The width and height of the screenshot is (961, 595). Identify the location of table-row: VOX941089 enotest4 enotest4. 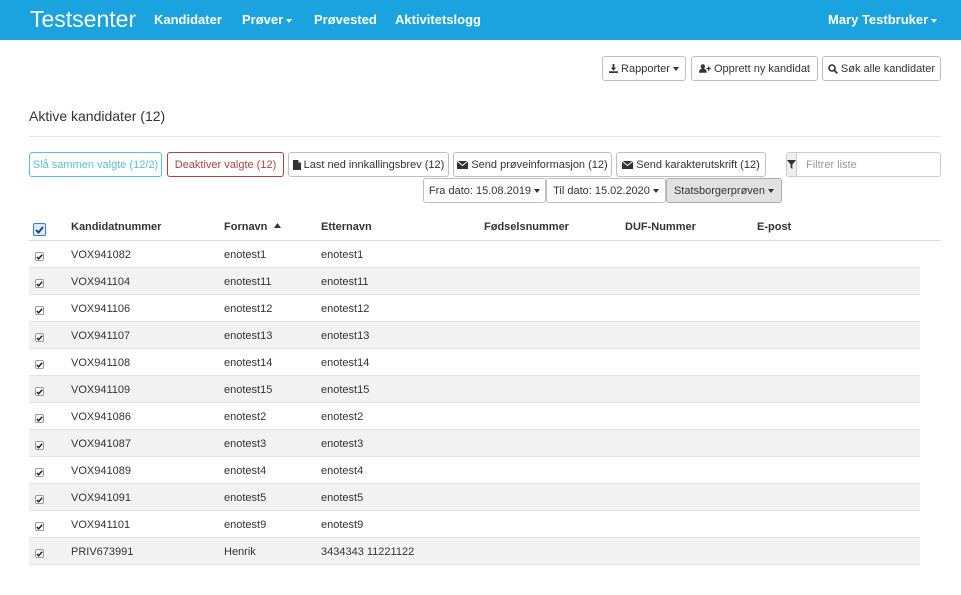
(474, 470).